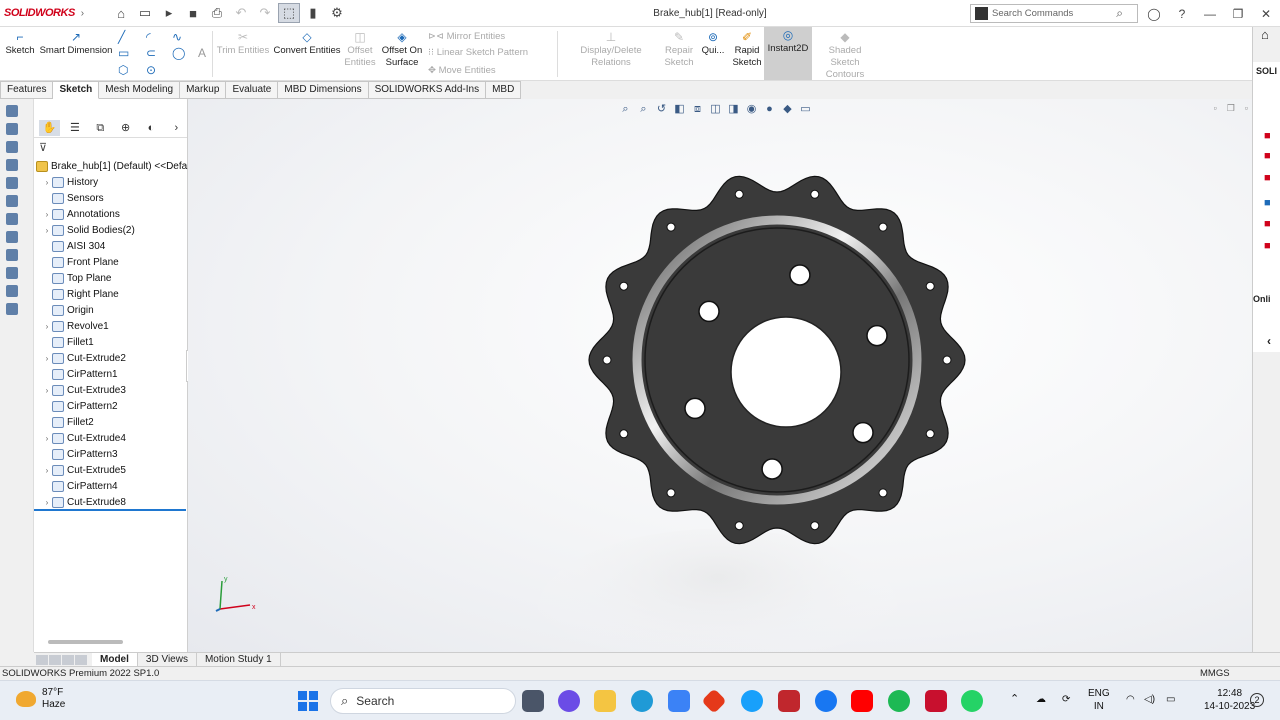  What do you see at coordinates (241, 13) in the screenshot?
I see `undo-icon: ↶` at bounding box center [241, 13].